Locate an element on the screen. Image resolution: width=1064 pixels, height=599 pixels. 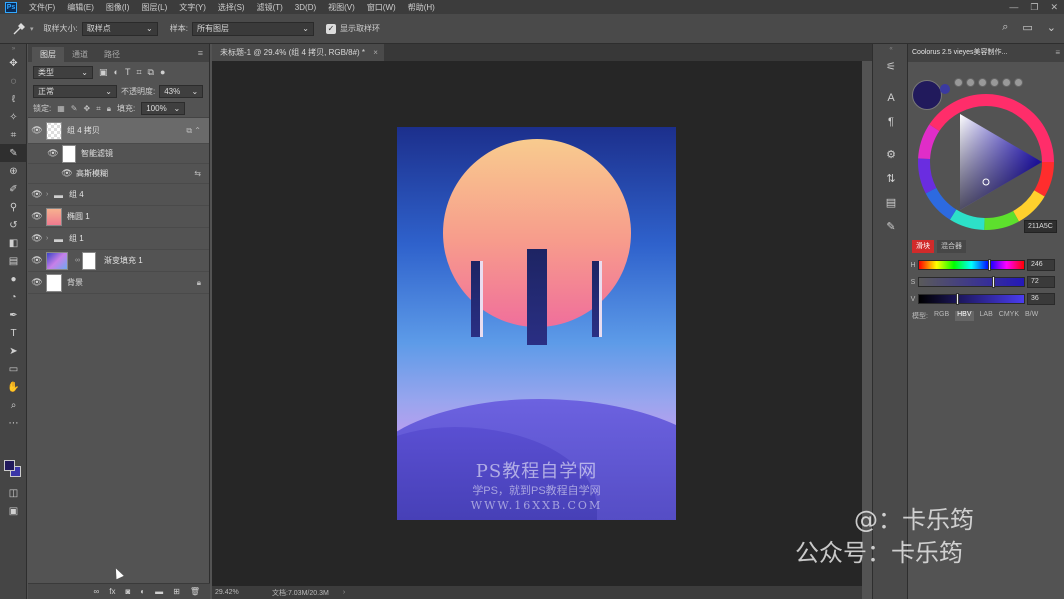
history-brush-tool-icon: ↺ is located at coordinates (13, 225).